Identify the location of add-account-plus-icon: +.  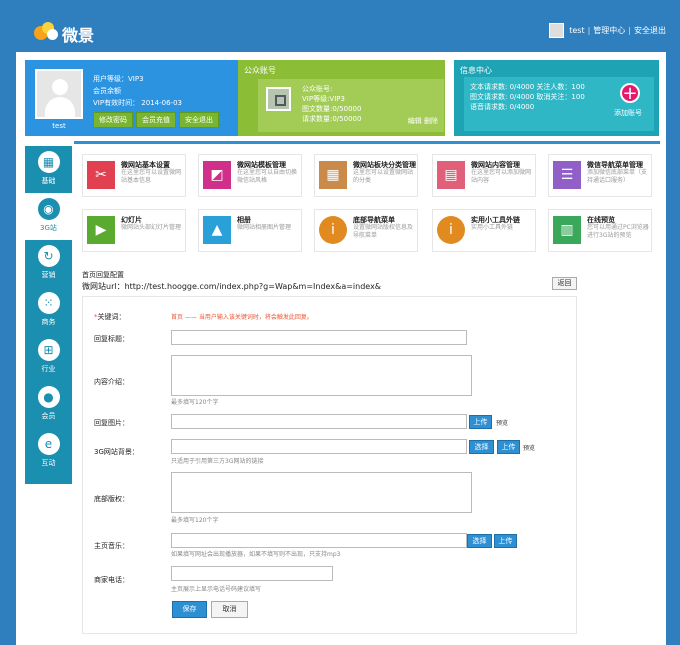
(630, 93).